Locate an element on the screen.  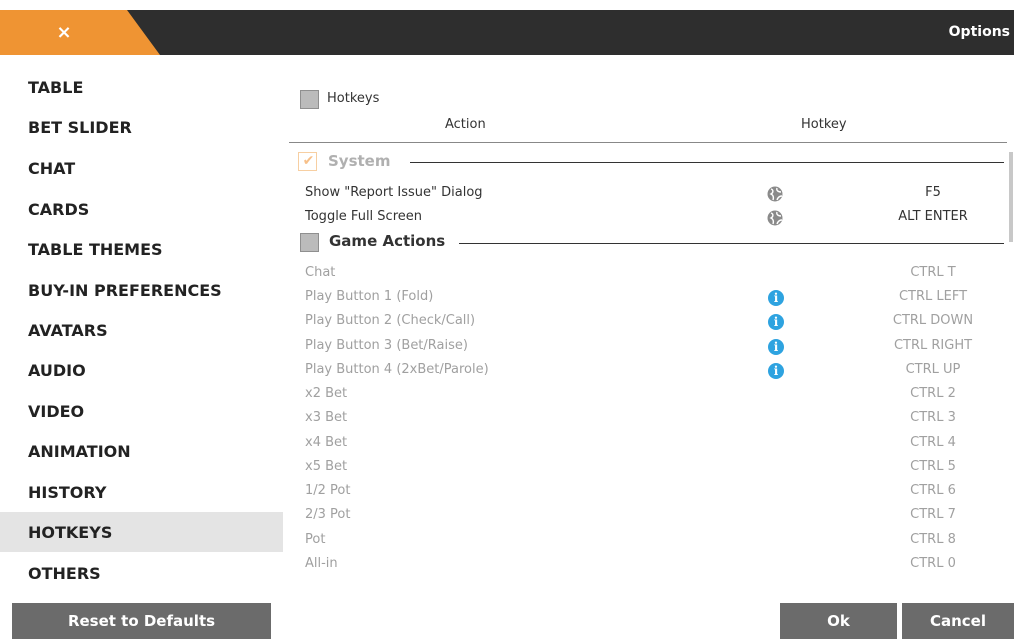
hotkey-action-label: Show "Report Issue" Dialog is located at coordinates (394, 192).